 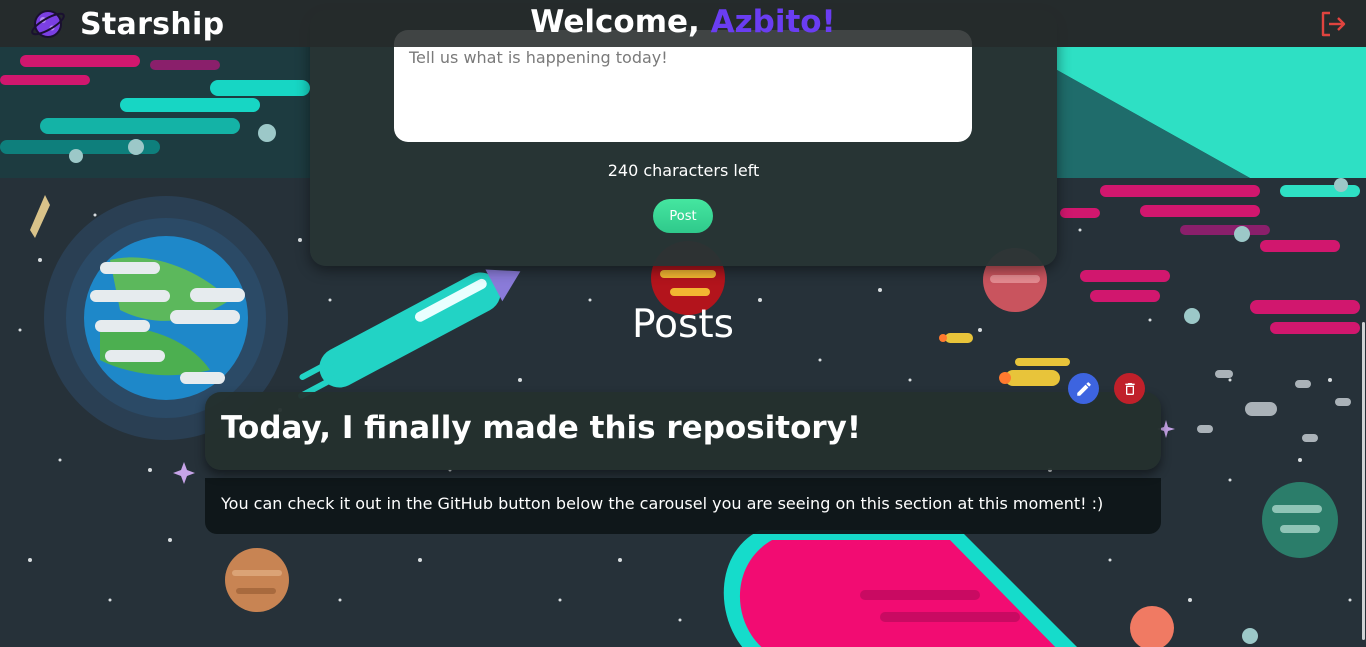 I want to click on pencil-icon, so click(x=1083, y=388).